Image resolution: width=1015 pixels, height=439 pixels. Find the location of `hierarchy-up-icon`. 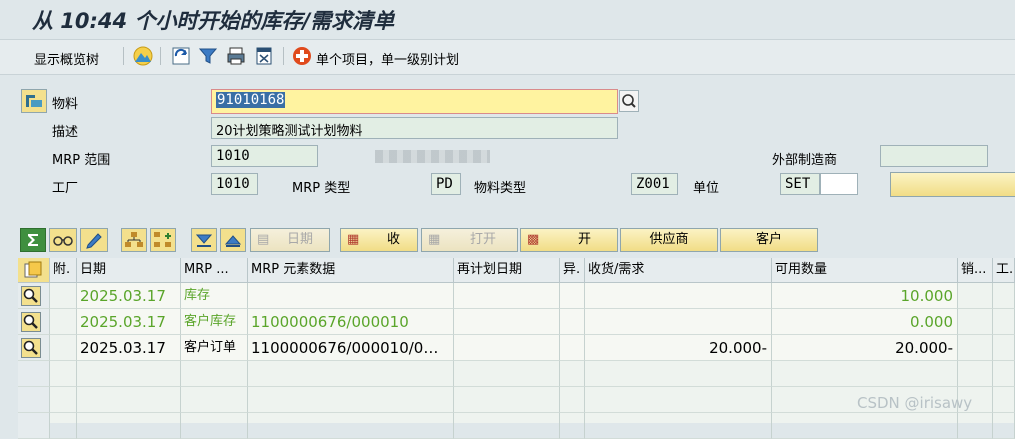

hierarchy-up-icon is located at coordinates (134, 240).